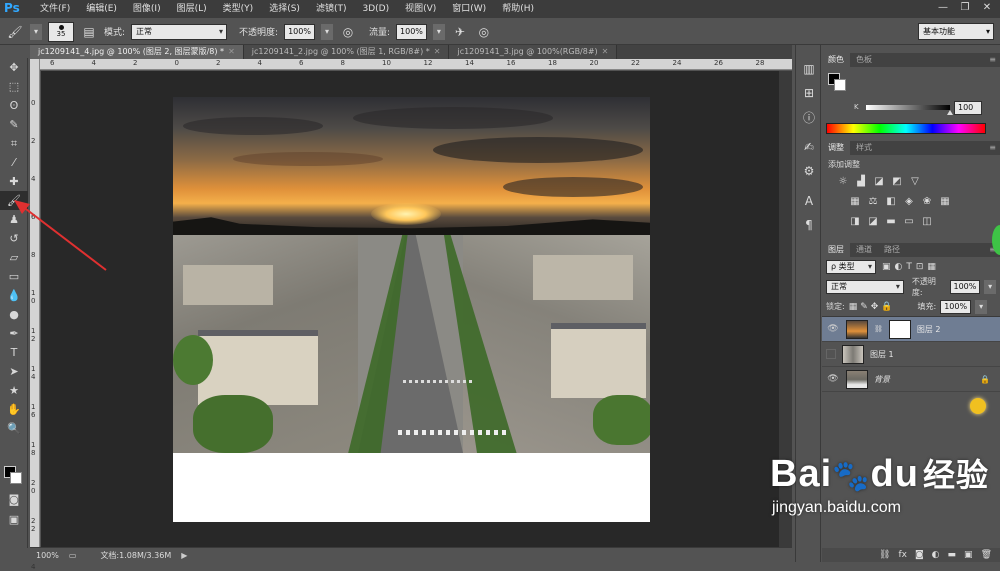 The height and width of the screenshot is (571, 1000). What do you see at coordinates (892, 250) in the screenshot?
I see `tab-paths: 路径` at bounding box center [892, 250].